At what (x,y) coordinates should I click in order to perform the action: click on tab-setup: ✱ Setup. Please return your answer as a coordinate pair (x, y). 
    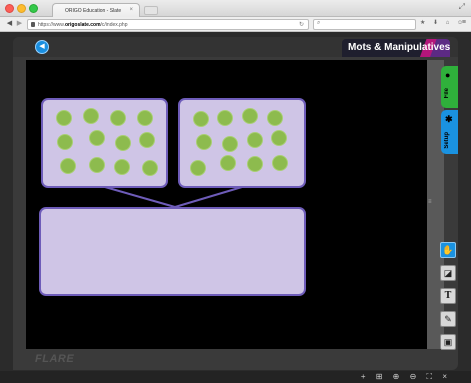
    Looking at the image, I should click on (449, 132).